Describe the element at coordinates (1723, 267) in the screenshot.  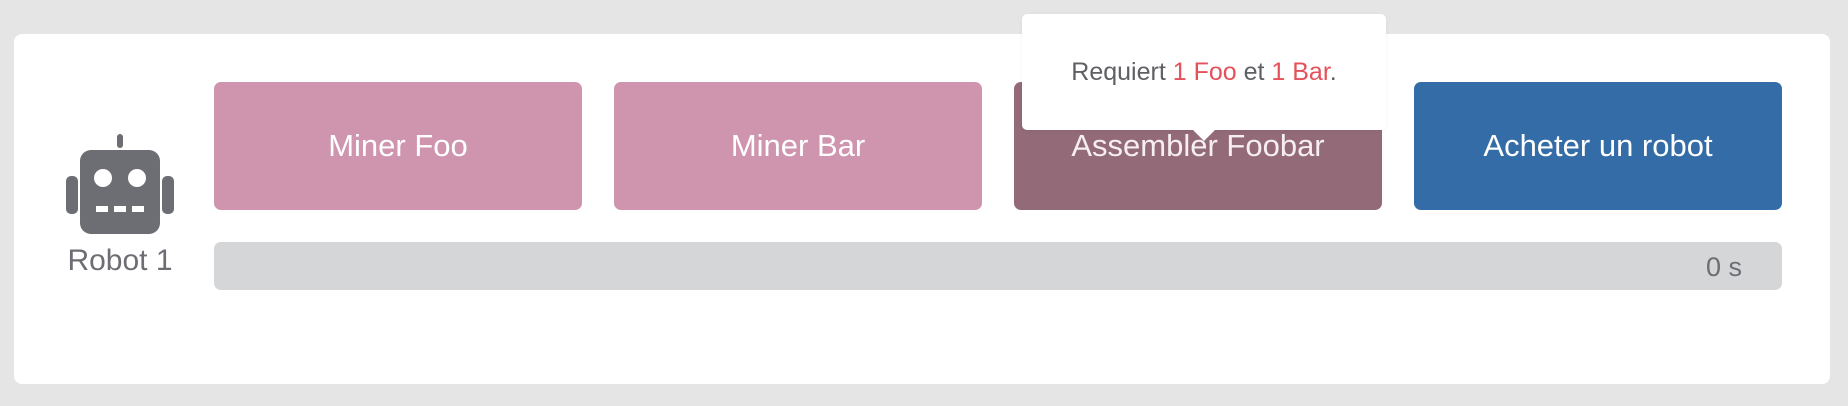
I see `progress-time-label: 0 s` at that location.